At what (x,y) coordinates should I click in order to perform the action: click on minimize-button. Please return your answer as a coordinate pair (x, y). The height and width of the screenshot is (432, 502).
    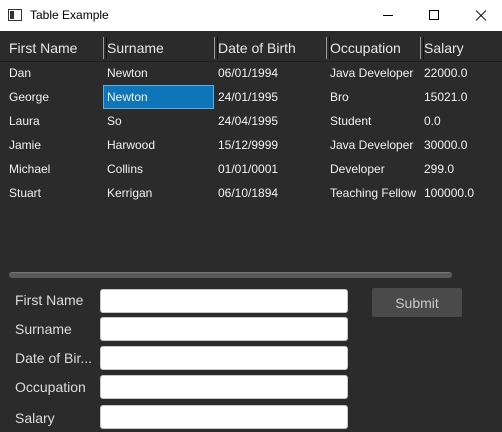
    Looking at the image, I should click on (388, 15).